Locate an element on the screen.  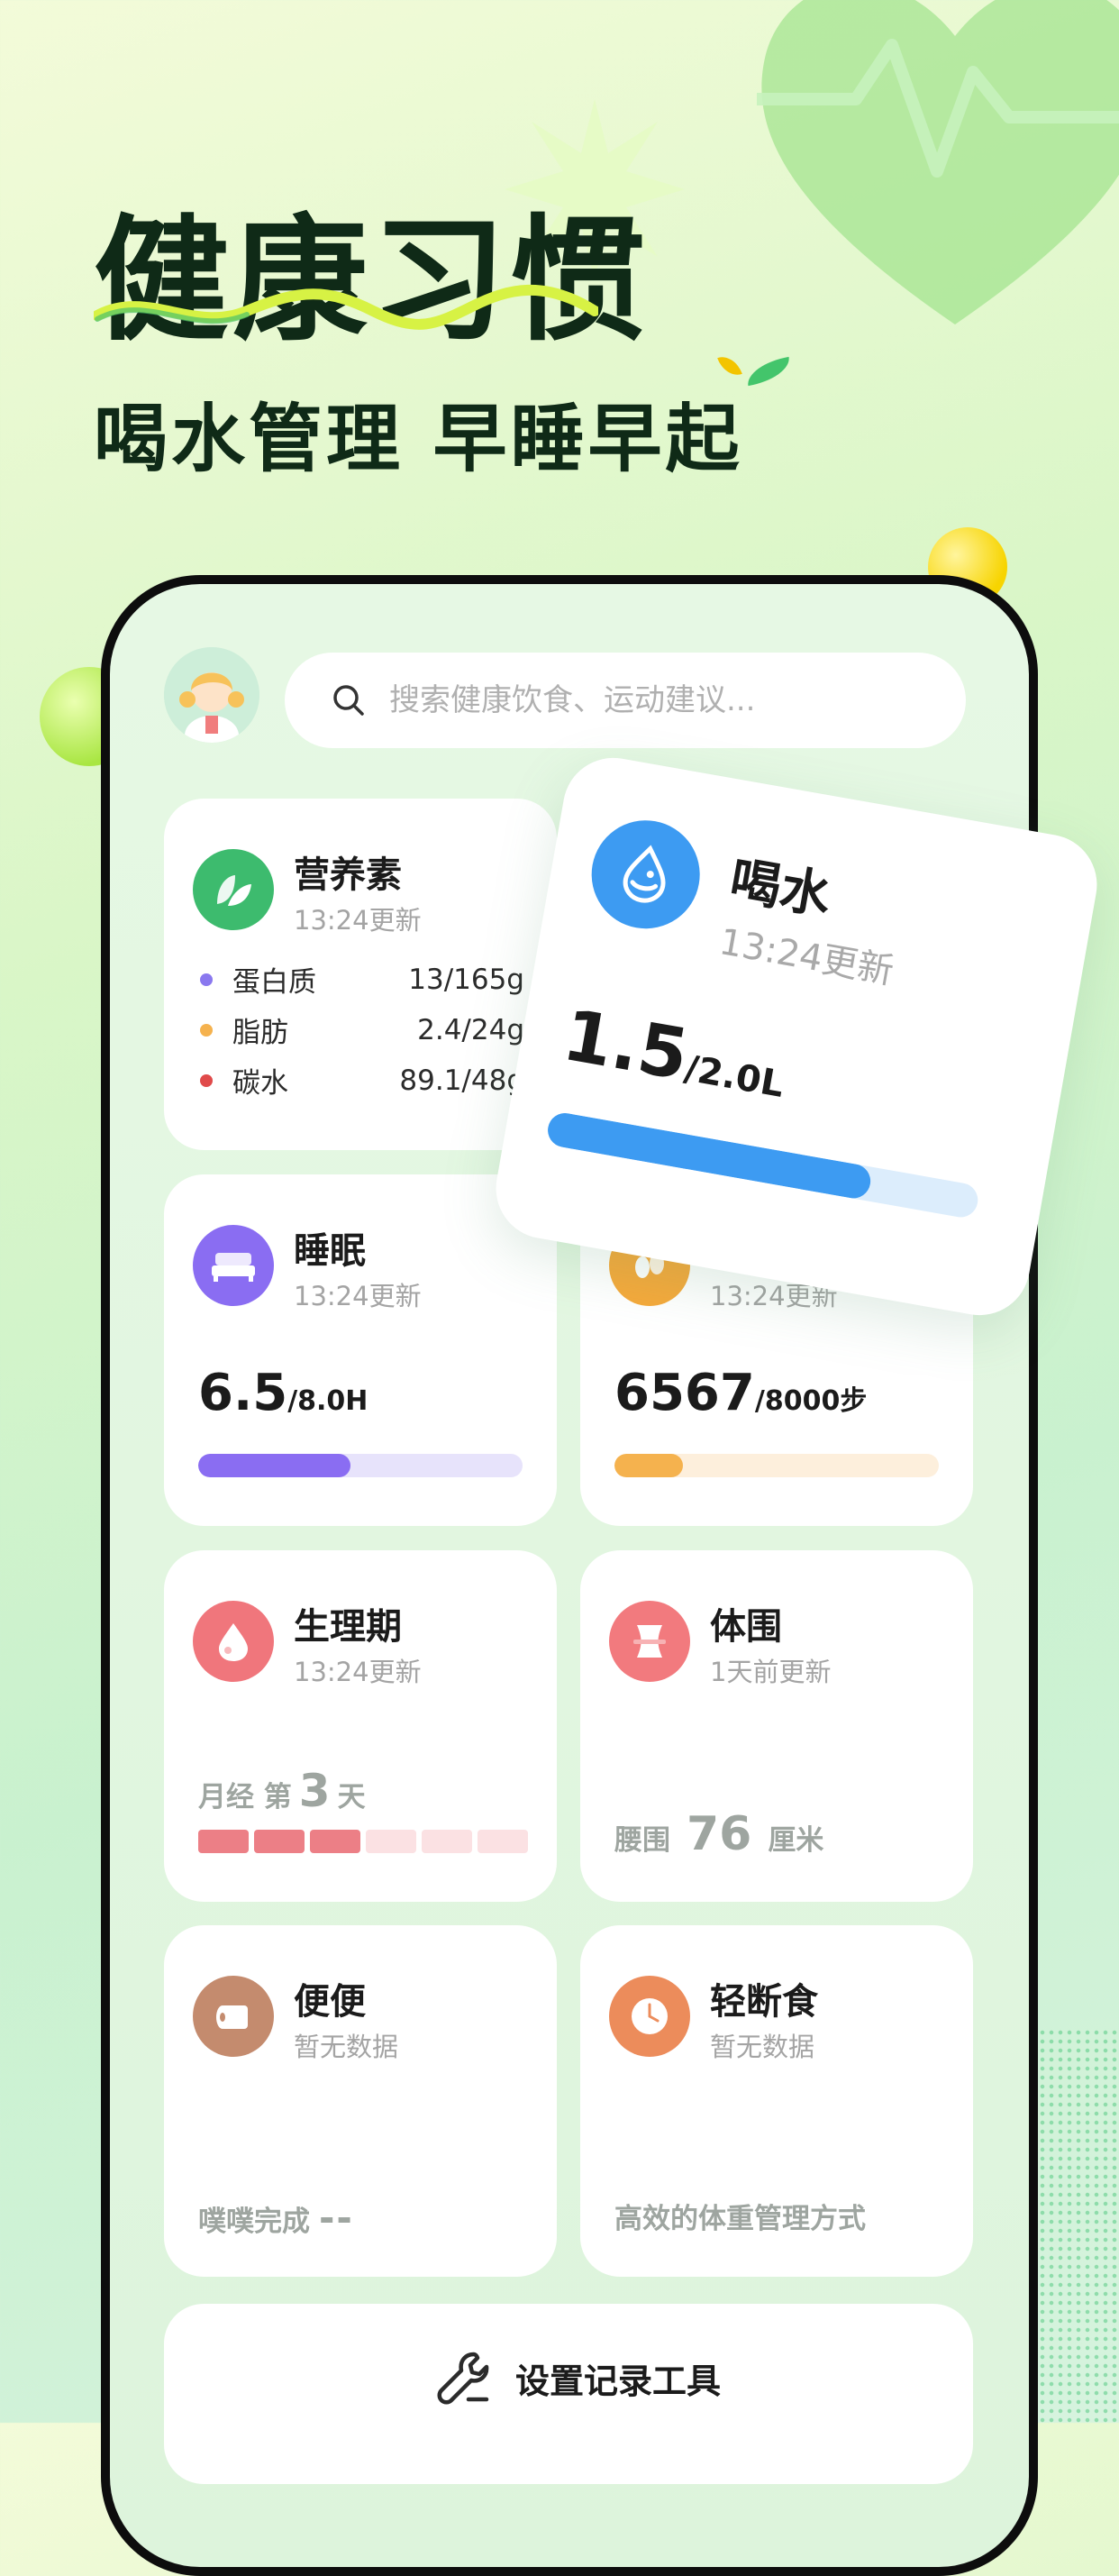
sleep-value-row: 6.5/8.0H is located at coordinates (283, 1393).